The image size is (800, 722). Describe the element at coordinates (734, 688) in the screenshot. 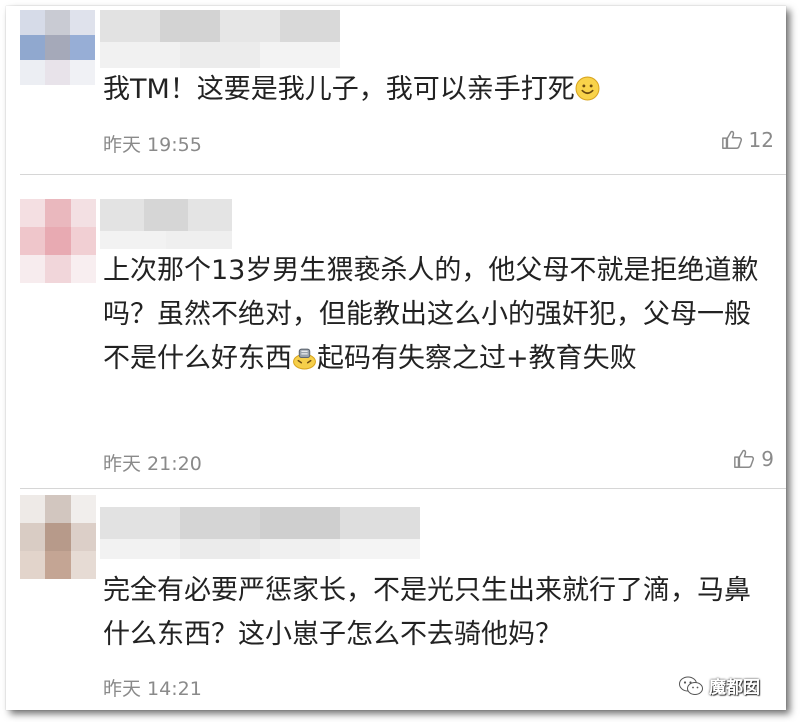

I see `watermark-label: 魔都囡` at that location.